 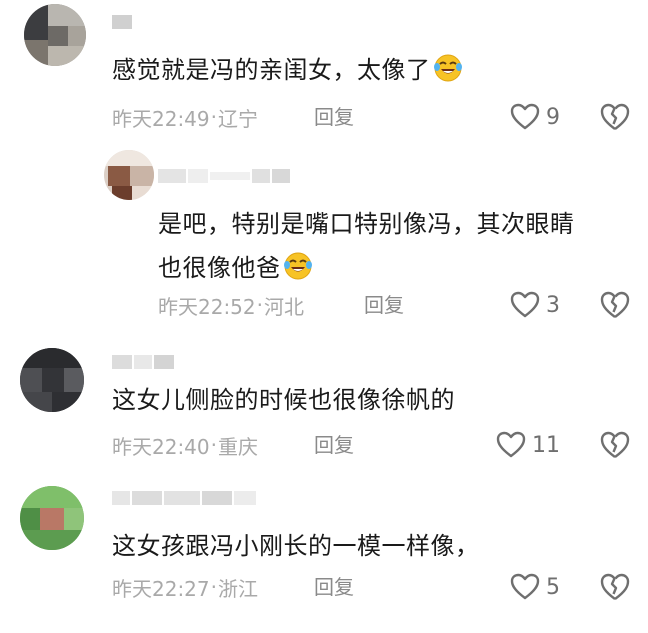 I want to click on comment-text-line-1: 是吧，特别是嘴口特别像冯，其次眼睛, so click(x=366, y=224).